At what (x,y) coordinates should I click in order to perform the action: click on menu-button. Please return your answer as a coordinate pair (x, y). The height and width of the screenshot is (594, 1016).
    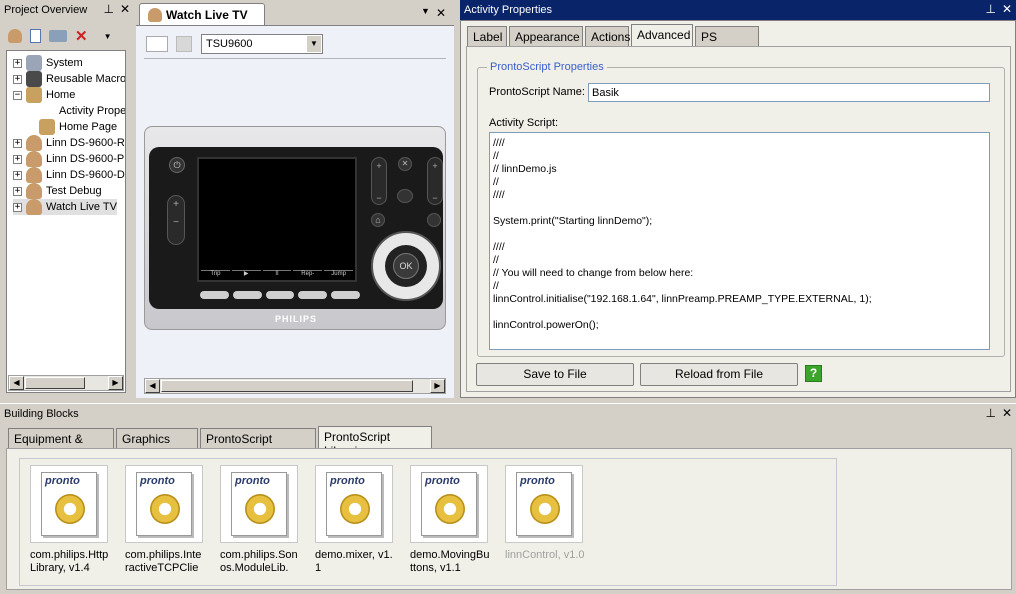
    Looking at the image, I should click on (405, 196).